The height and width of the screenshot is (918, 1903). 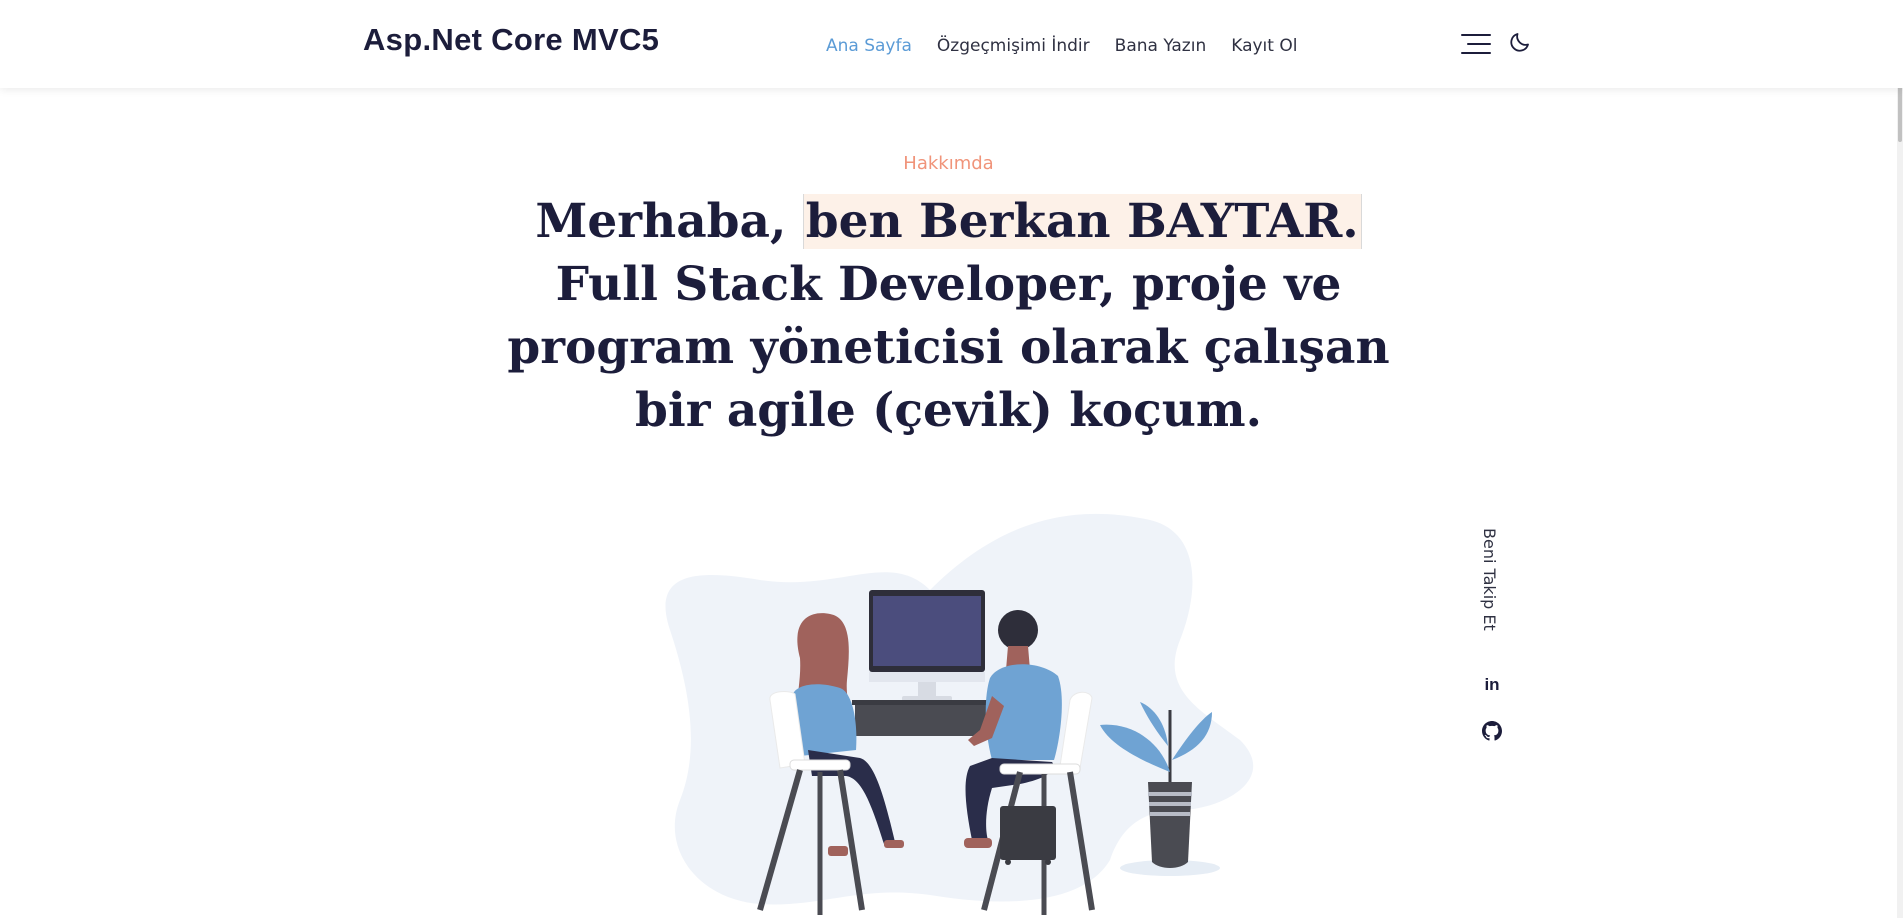 What do you see at coordinates (930, 702) in the screenshot?
I see `desk-top` at bounding box center [930, 702].